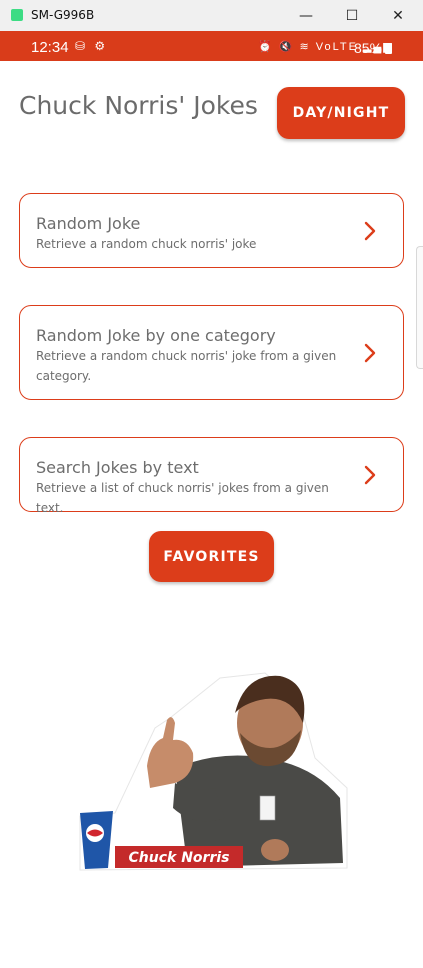 The width and height of the screenshot is (423, 968). Describe the element at coordinates (352, 15) in the screenshot. I see `maximize-button: ☐` at that location.